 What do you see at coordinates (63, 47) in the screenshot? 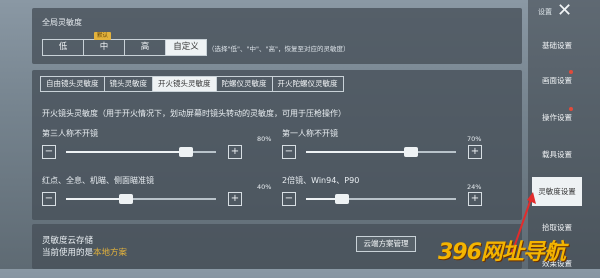
I see `preset-low: 低` at bounding box center [63, 47].